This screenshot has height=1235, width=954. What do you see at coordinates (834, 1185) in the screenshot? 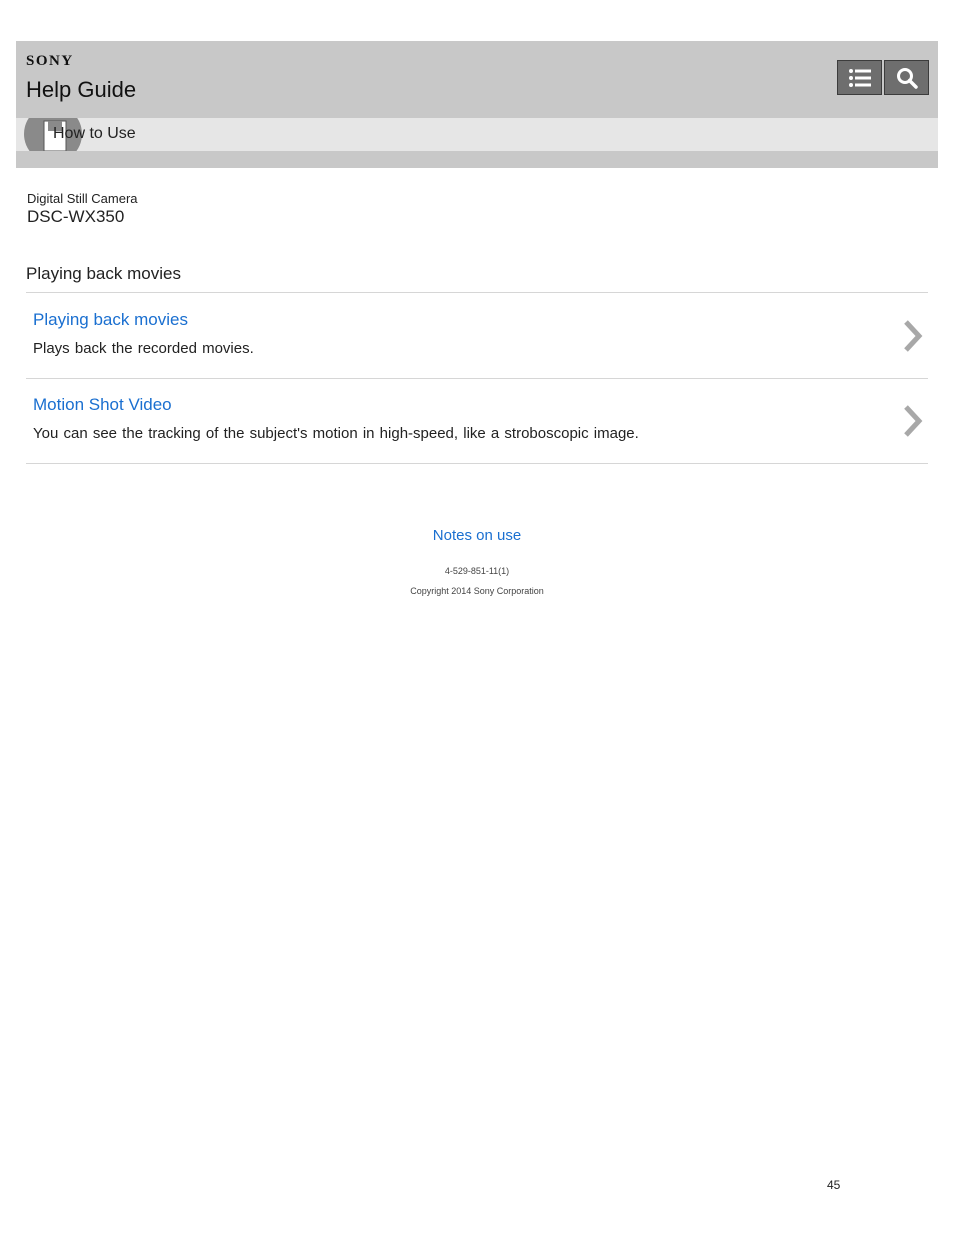
I see `page-number: 45` at bounding box center [834, 1185].